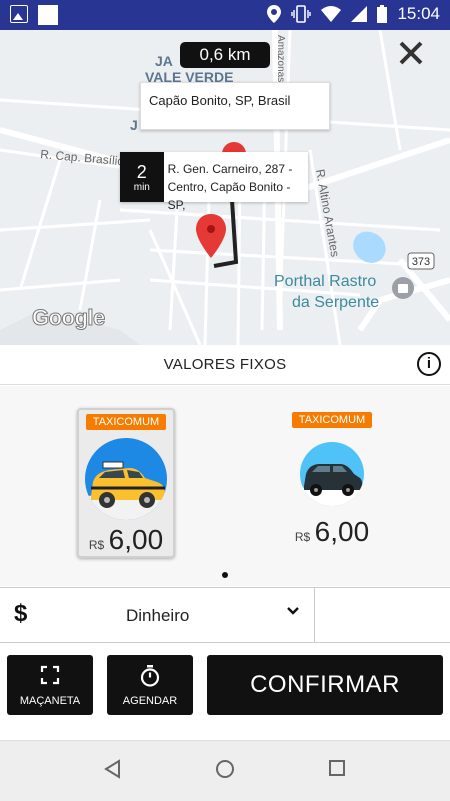  Describe the element at coordinates (359, 14) in the screenshot. I see `signal-icon` at that location.